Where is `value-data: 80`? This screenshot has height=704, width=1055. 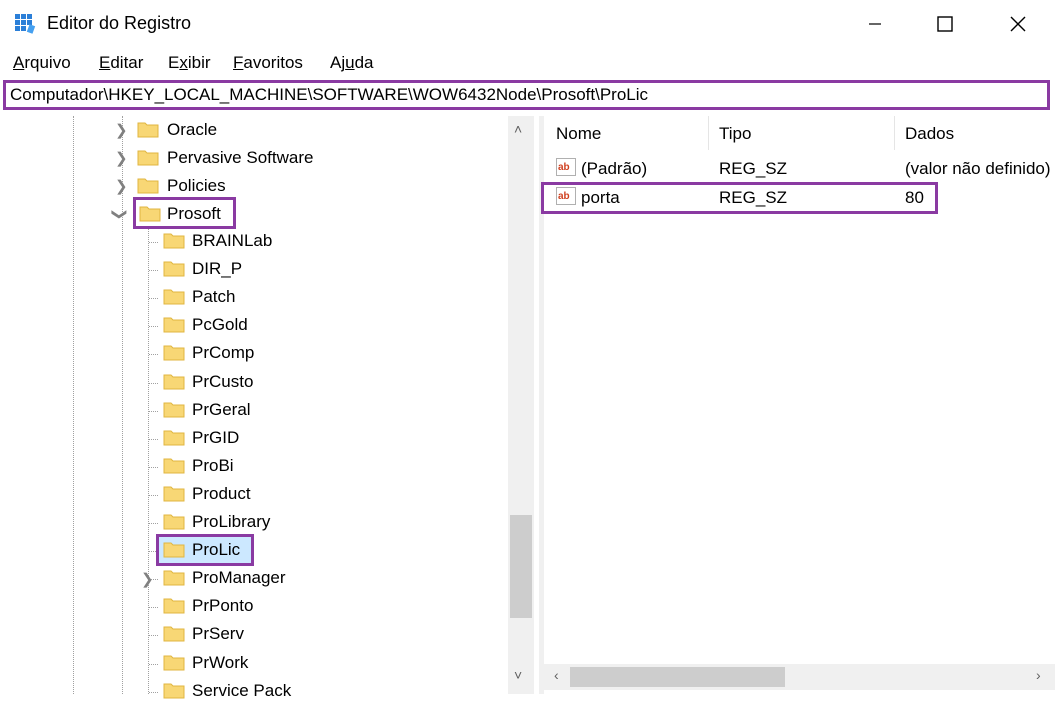 value-data: 80 is located at coordinates (914, 197).